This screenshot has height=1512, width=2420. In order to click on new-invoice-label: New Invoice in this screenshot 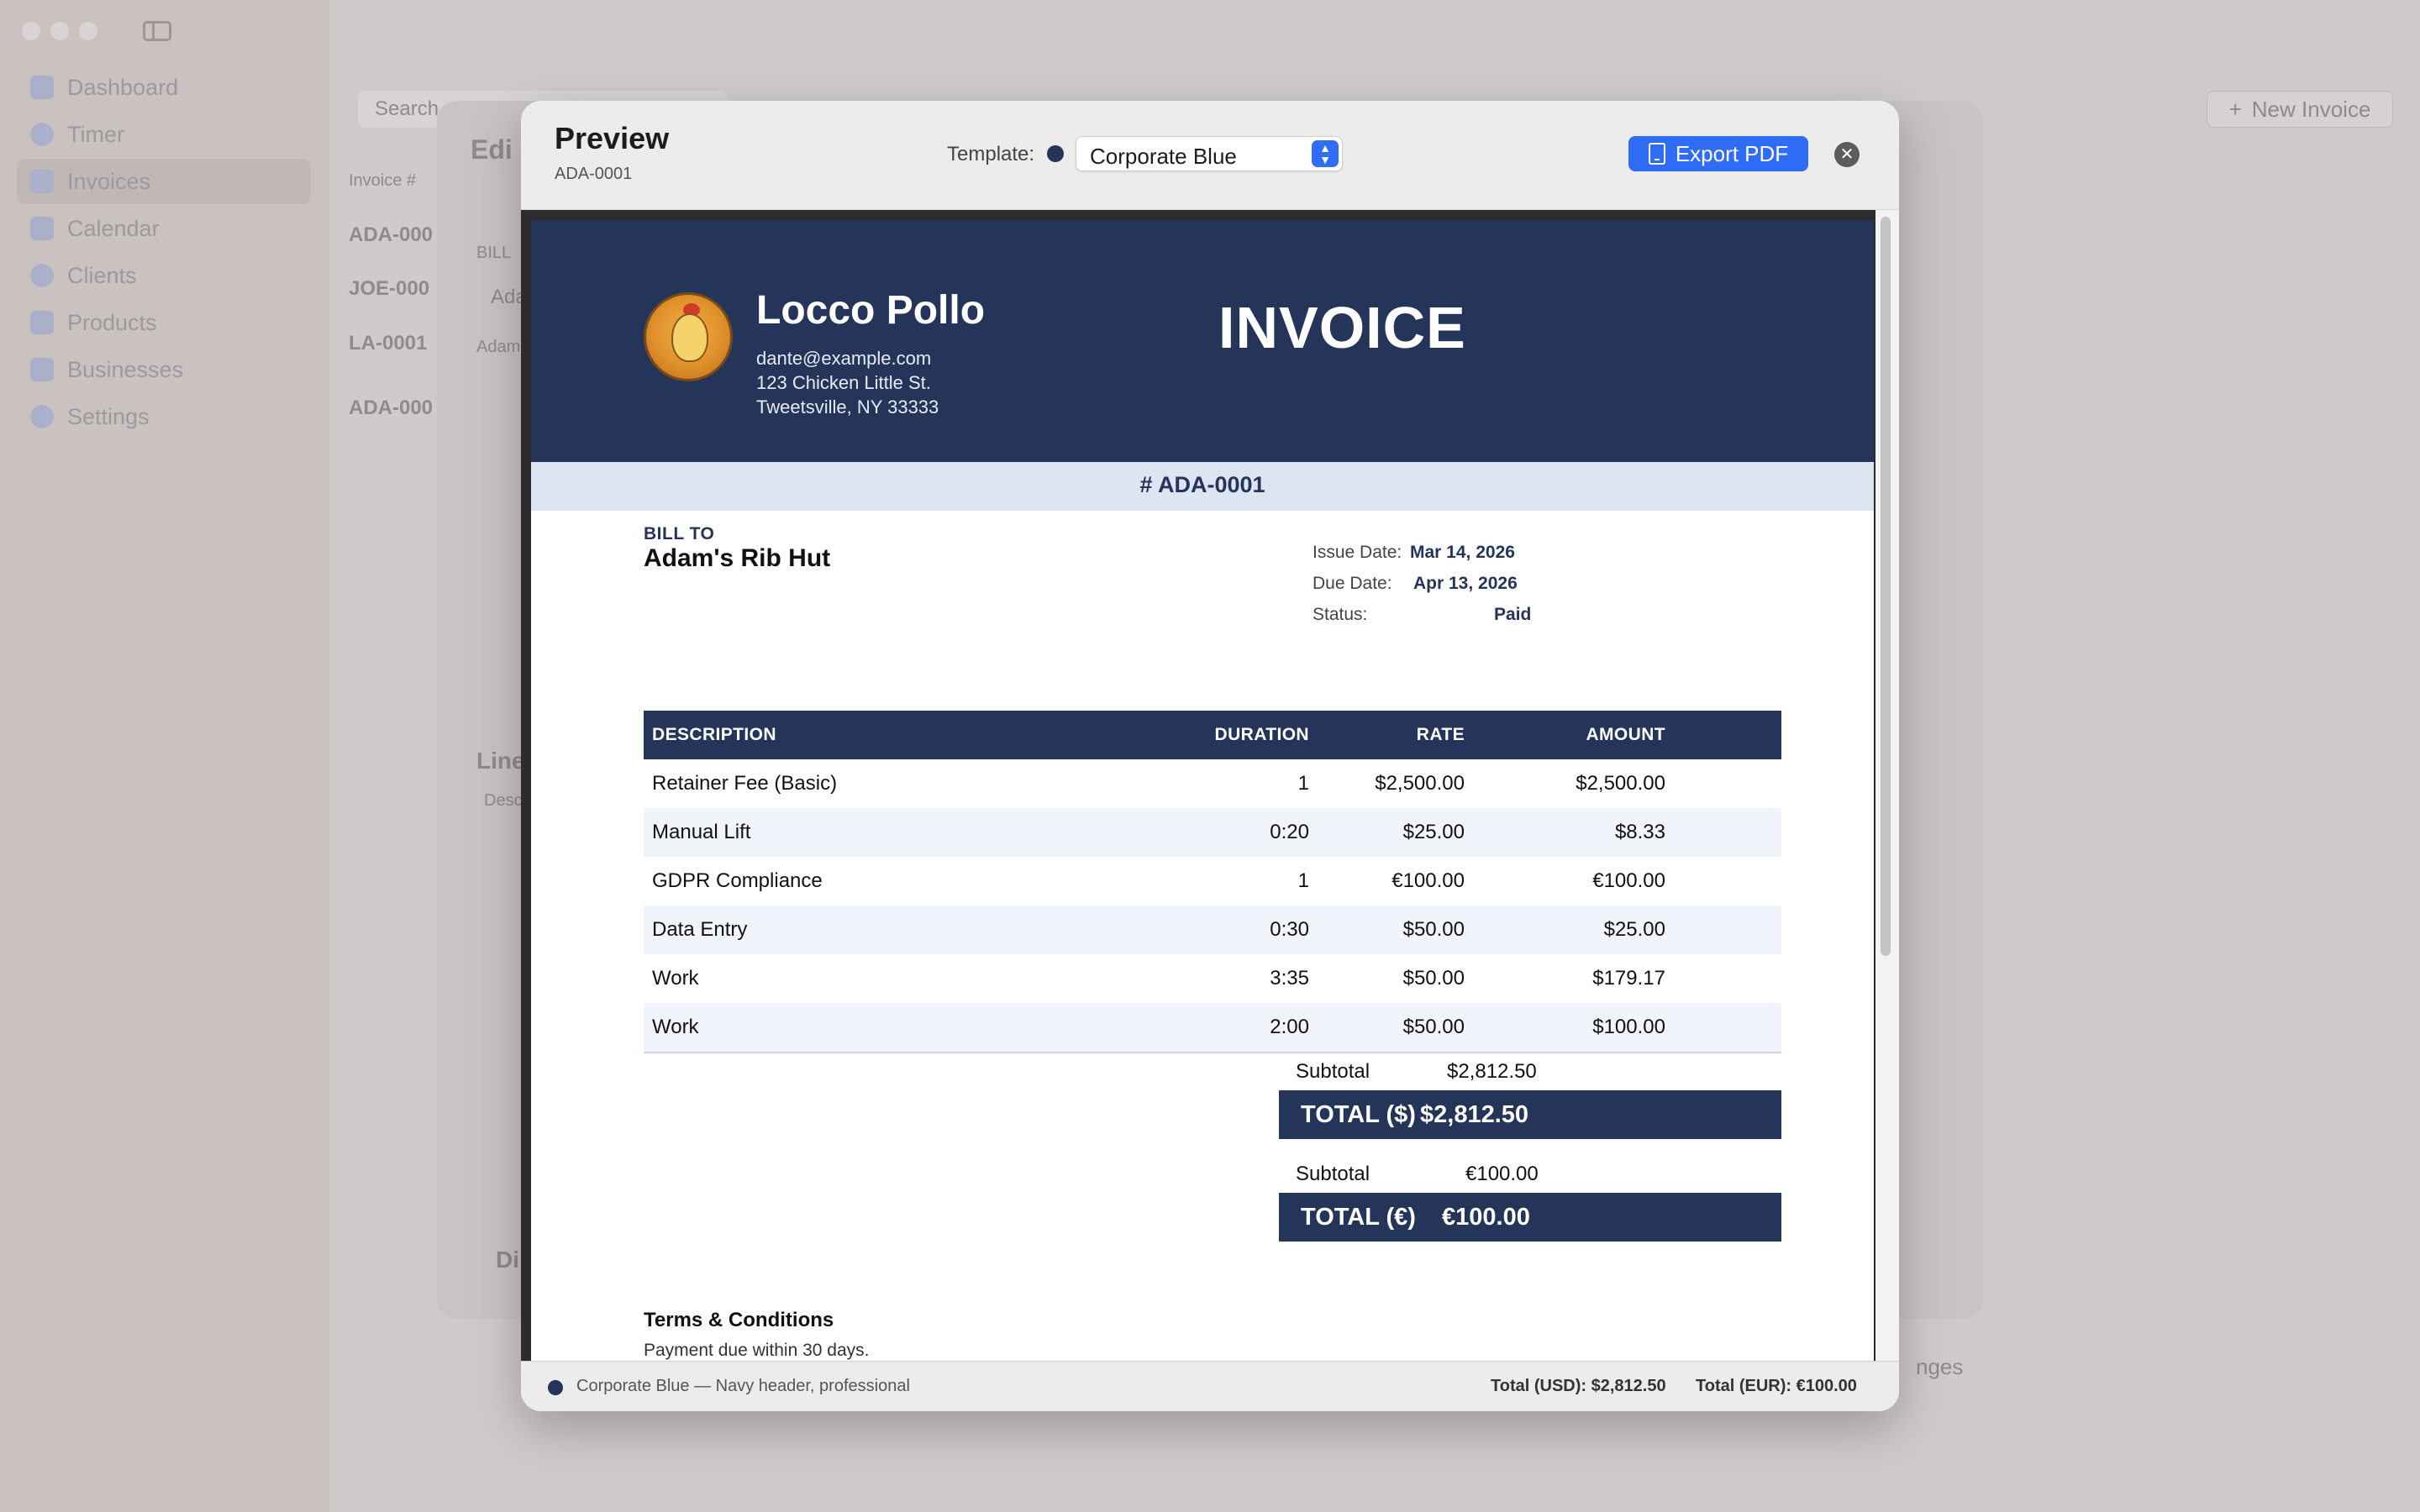, I will do `click(2311, 109)`.